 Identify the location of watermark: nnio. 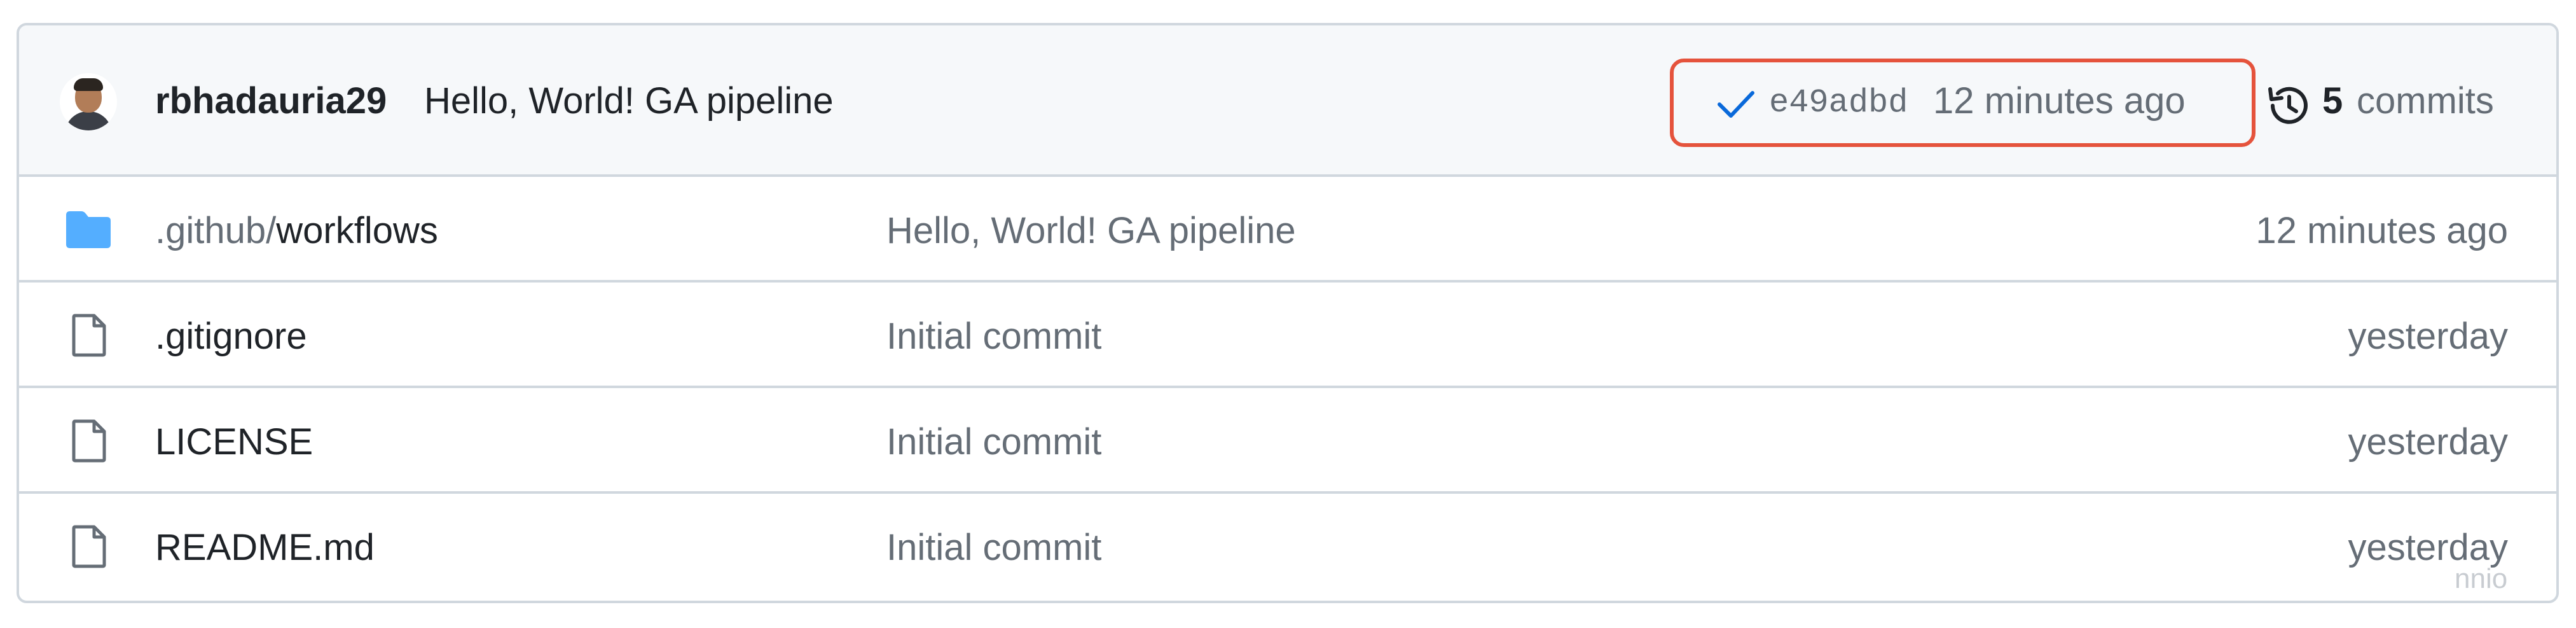
(2481, 578).